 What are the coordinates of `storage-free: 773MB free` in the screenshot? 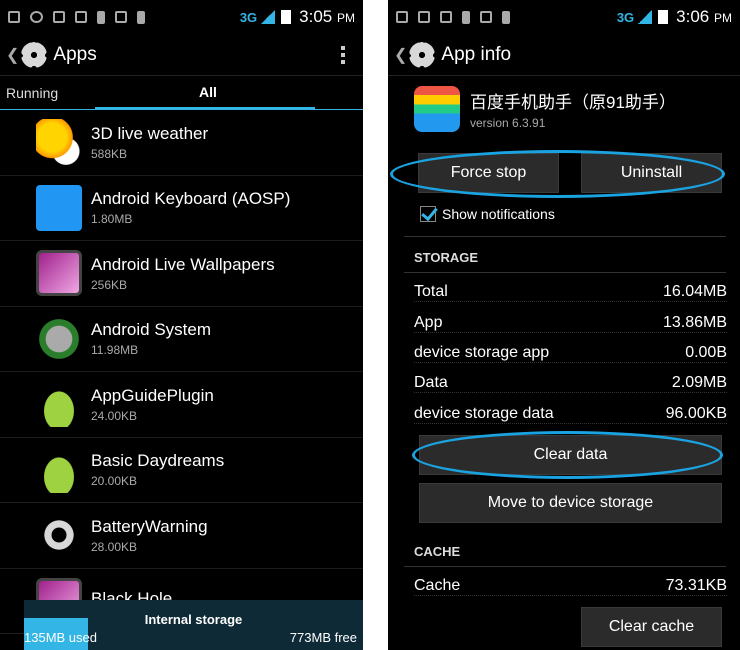 It's located at (323, 637).